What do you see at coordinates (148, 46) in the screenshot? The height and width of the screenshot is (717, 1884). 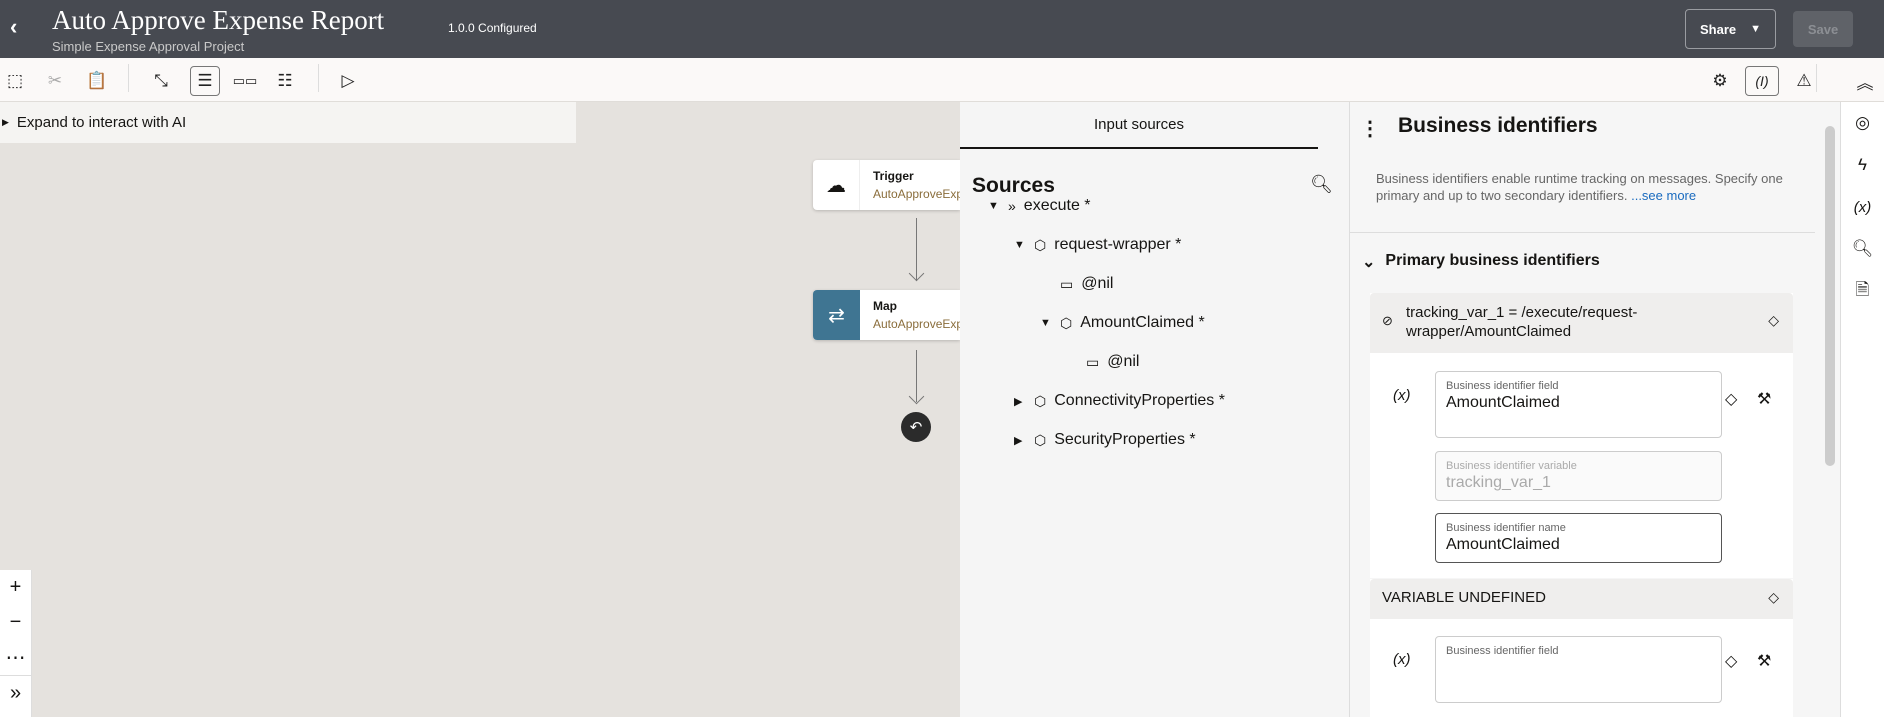 I see `project-name: Simple Expense Approval Project` at bounding box center [148, 46].